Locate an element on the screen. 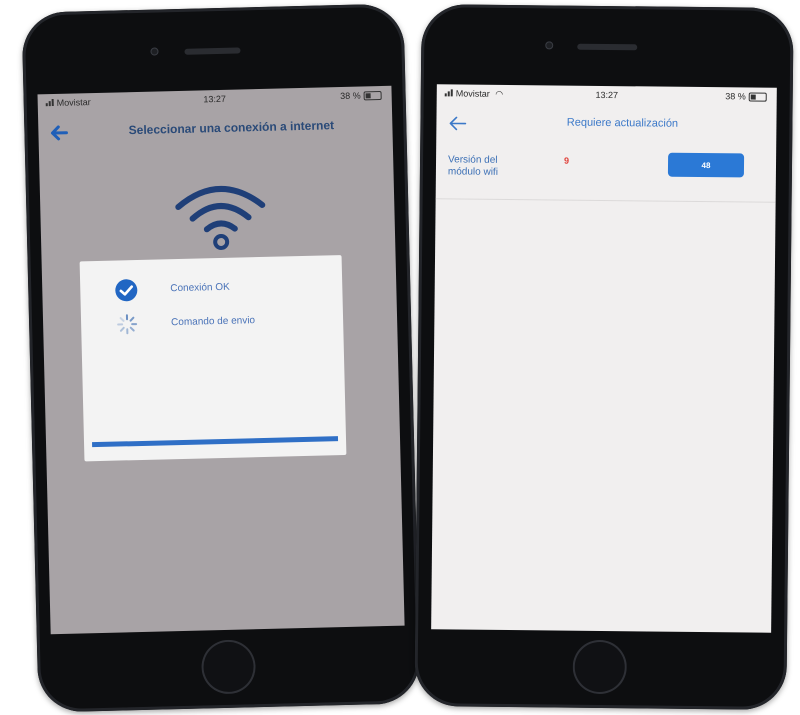 Image resolution: width=800 pixels, height=715 pixels. nav-bar: Requiere actualización is located at coordinates (606, 125).